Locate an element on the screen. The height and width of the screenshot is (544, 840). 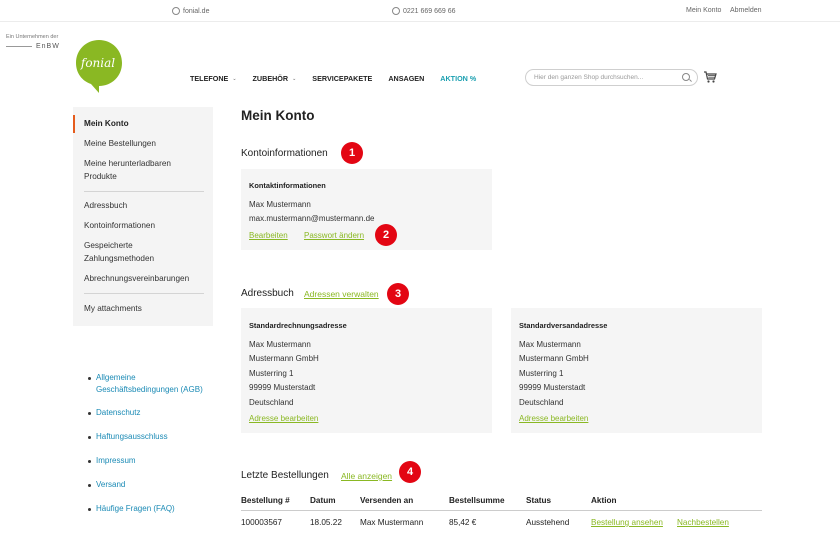
fonial-logo: fonial is located at coordinates (99, 65).